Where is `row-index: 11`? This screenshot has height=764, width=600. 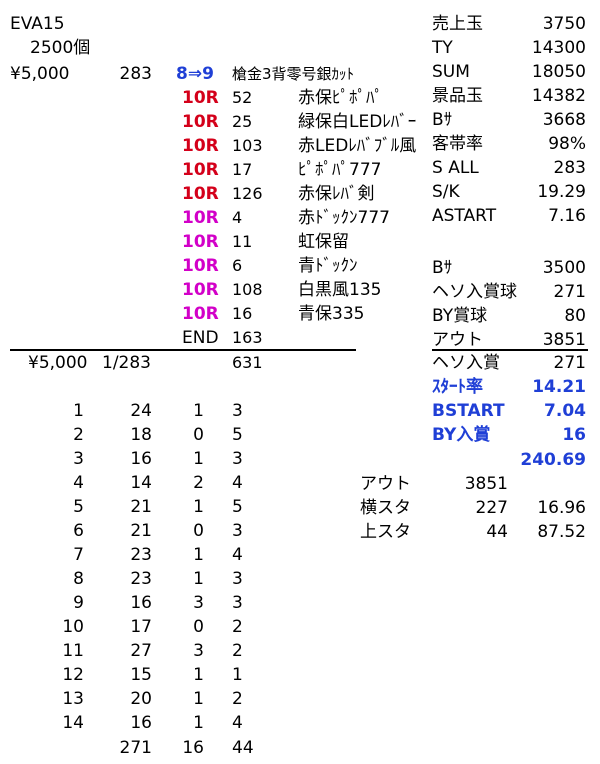 row-index: 11 is located at coordinates (73, 651).